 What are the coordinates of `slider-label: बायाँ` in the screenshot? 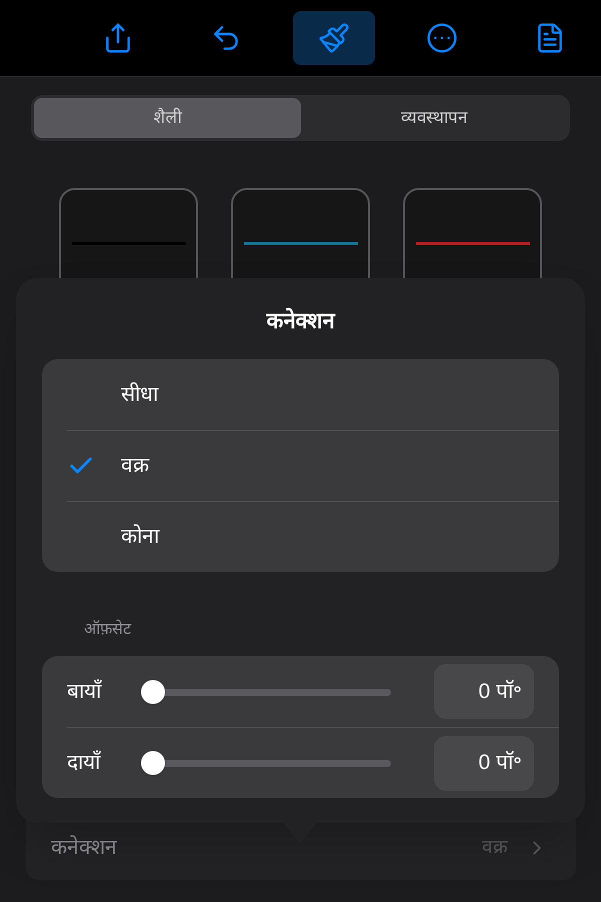 It's located at (85, 691).